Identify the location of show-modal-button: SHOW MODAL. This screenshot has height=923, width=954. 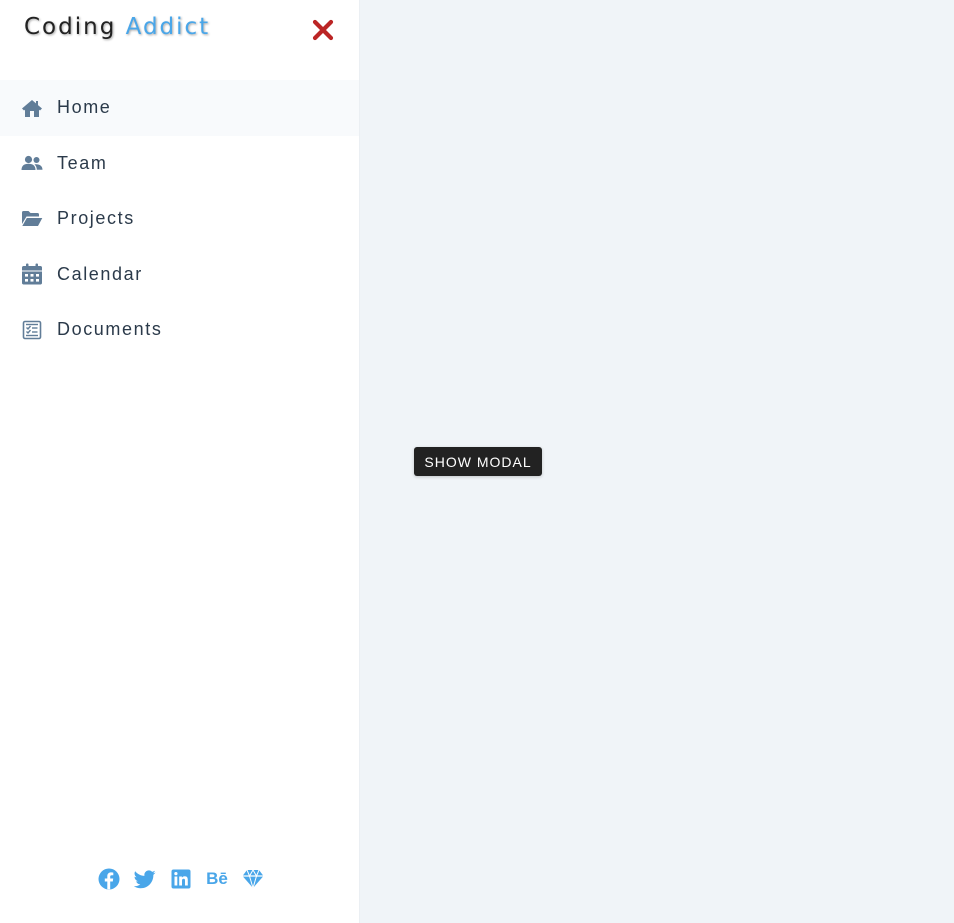
(478, 461).